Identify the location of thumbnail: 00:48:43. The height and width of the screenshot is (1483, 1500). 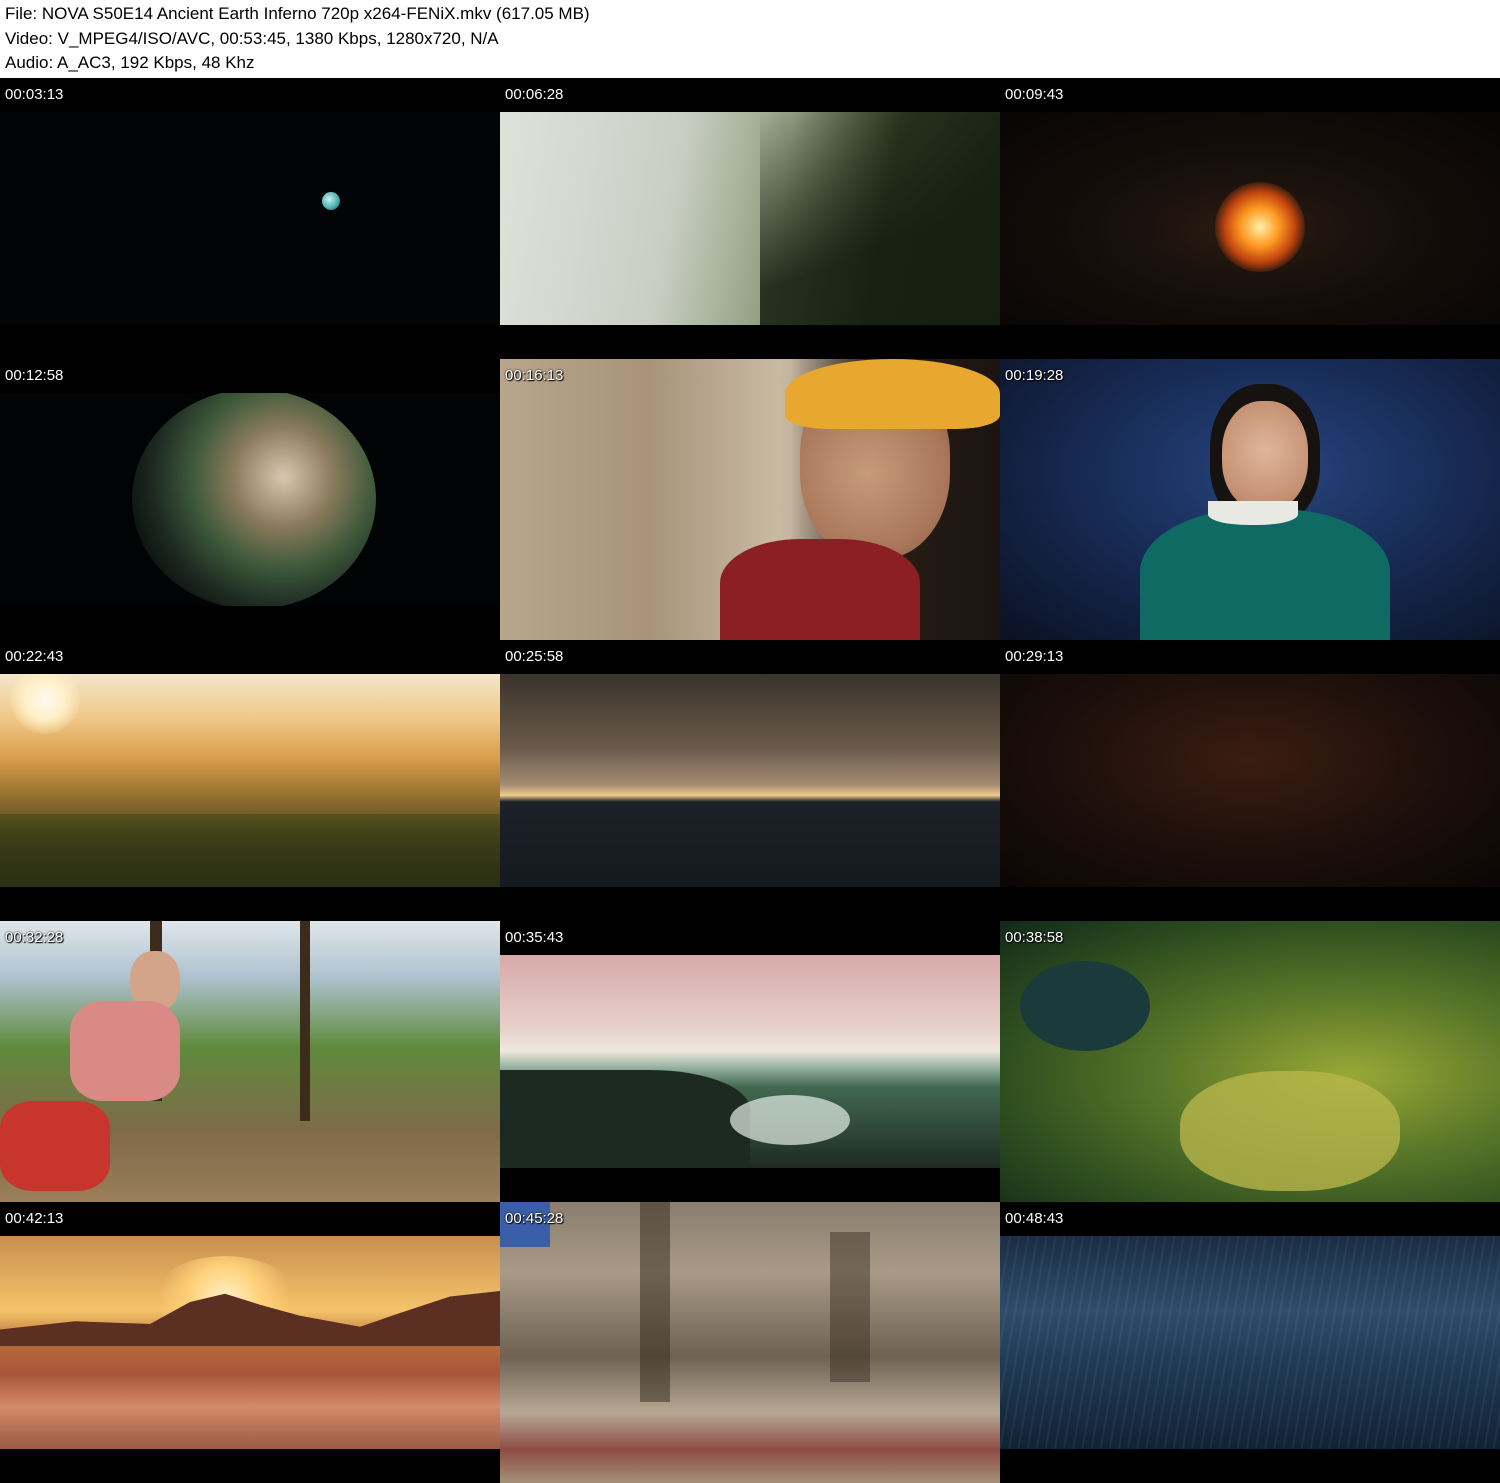
(1250, 1342).